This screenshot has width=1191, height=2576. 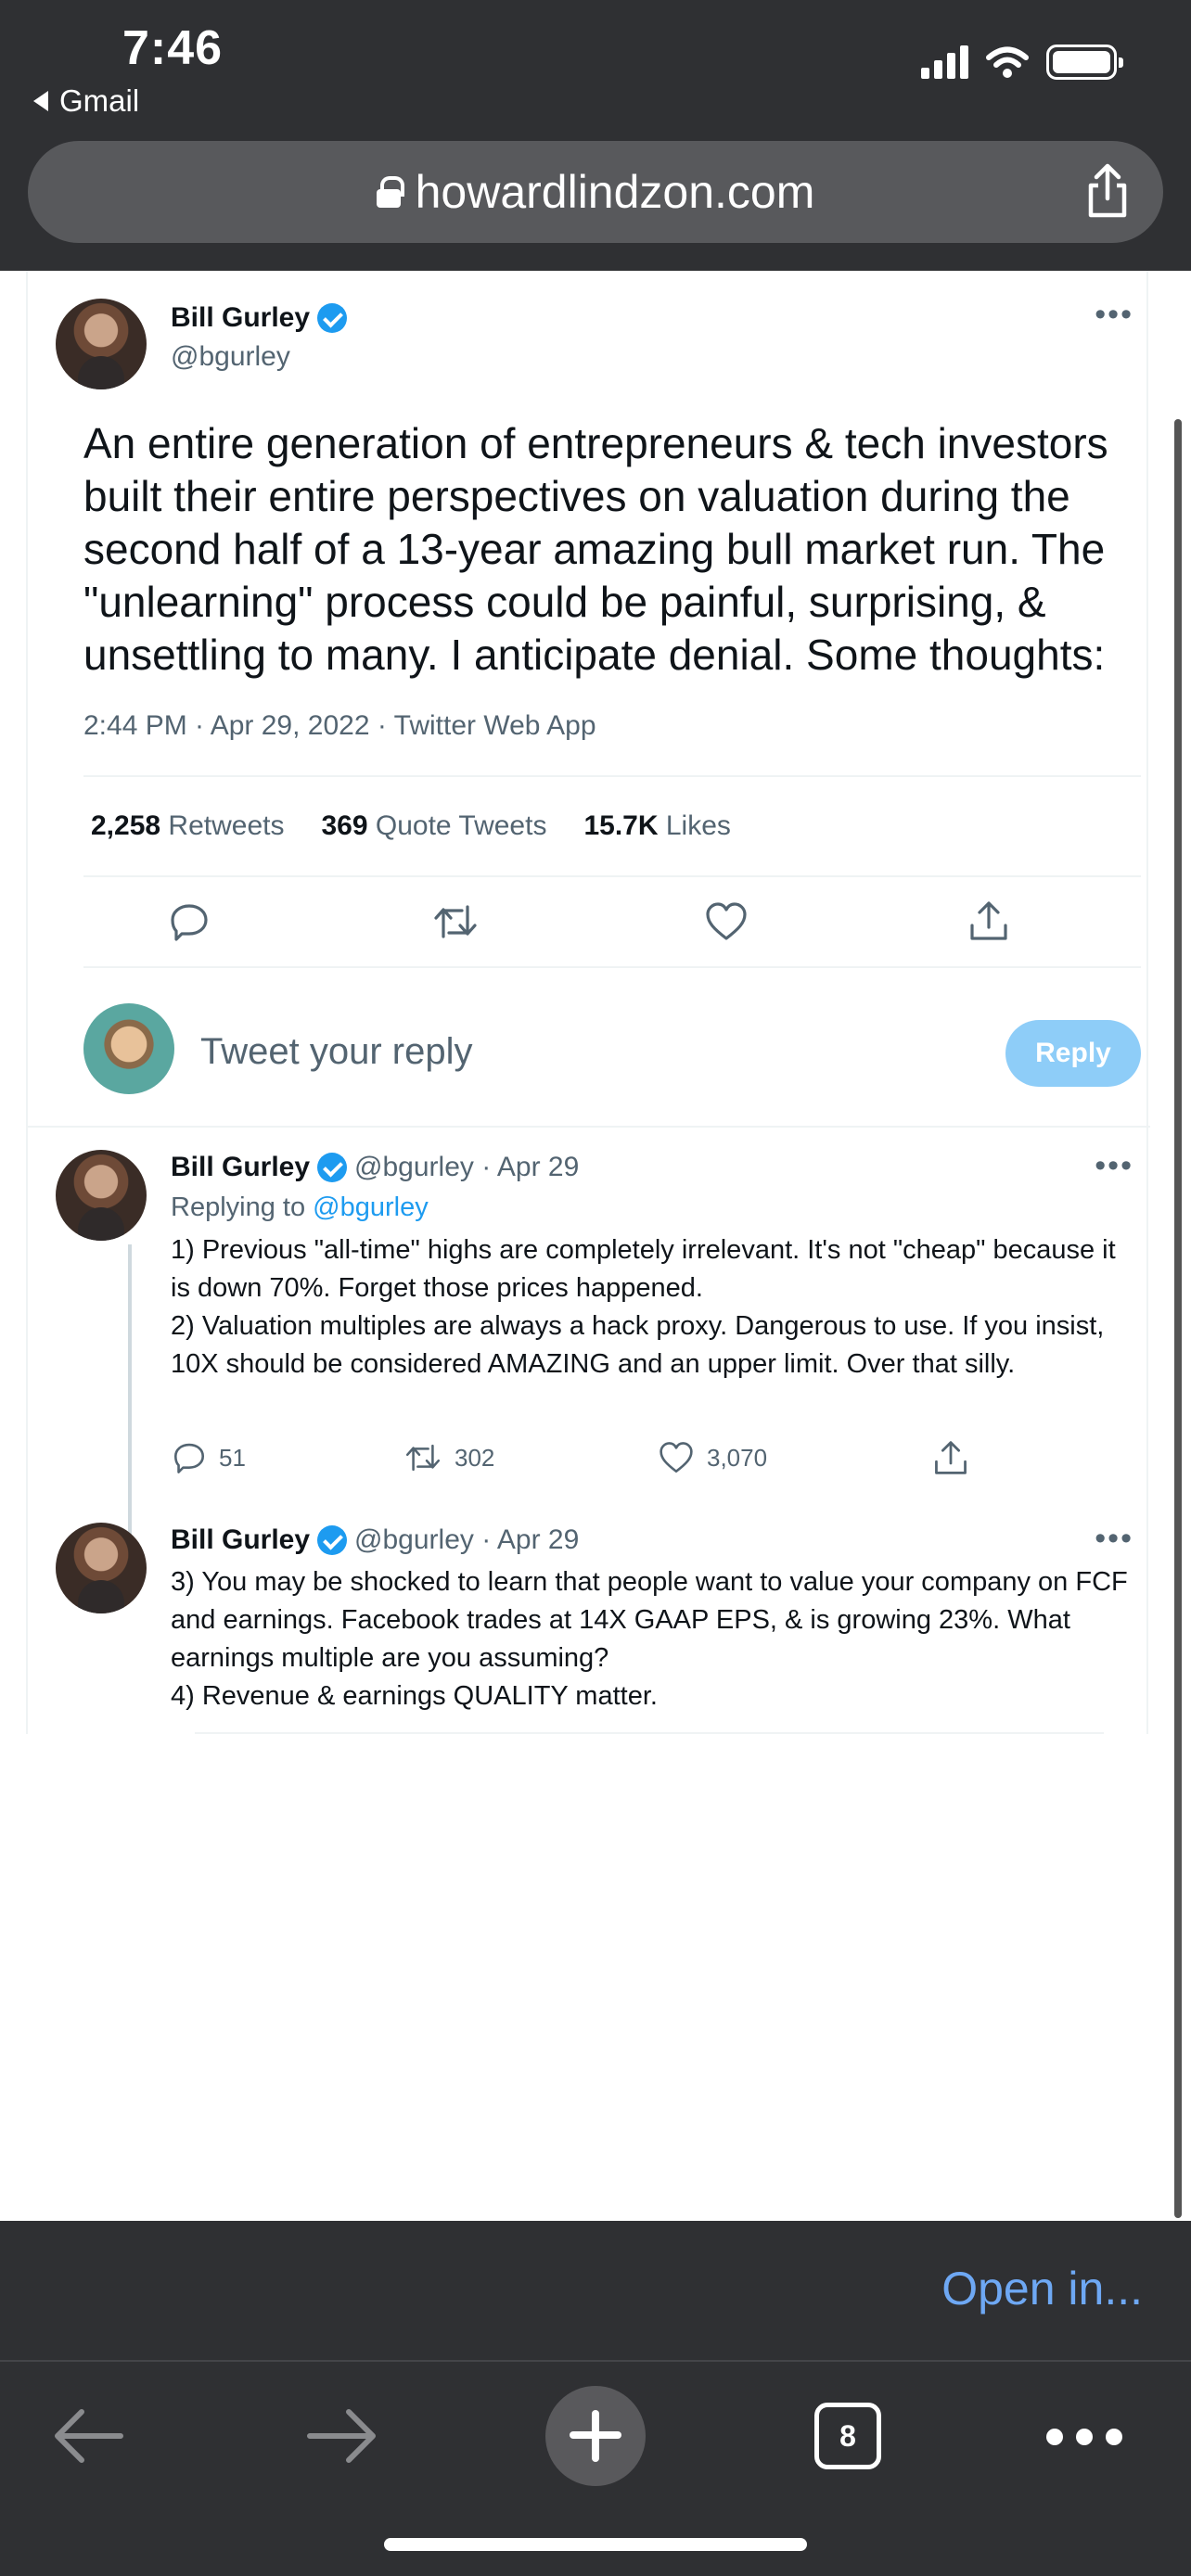 I want to click on reply-composer: Tweet your reply Reply, so click(x=612, y=1059).